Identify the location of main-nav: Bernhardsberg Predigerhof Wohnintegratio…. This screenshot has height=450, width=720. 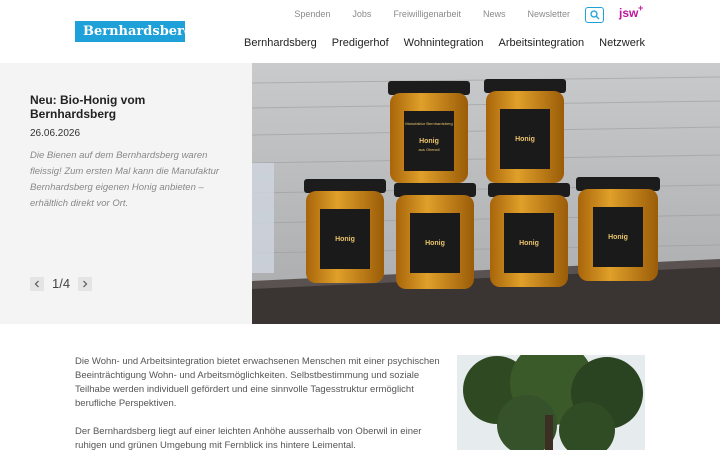
(437, 43).